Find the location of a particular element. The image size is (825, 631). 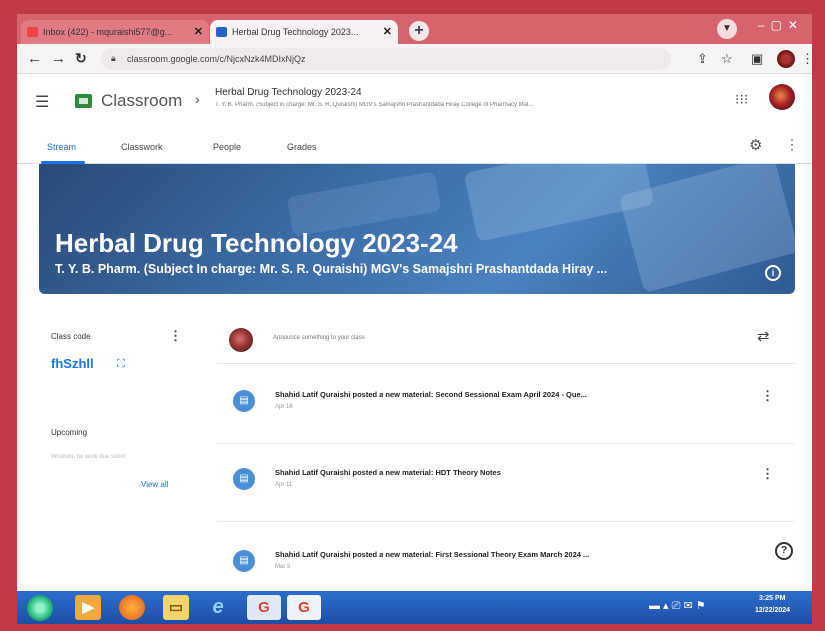

course-tabs: Stream Classwork People Grades ⚙ ⋮ is located at coordinates (414, 145).